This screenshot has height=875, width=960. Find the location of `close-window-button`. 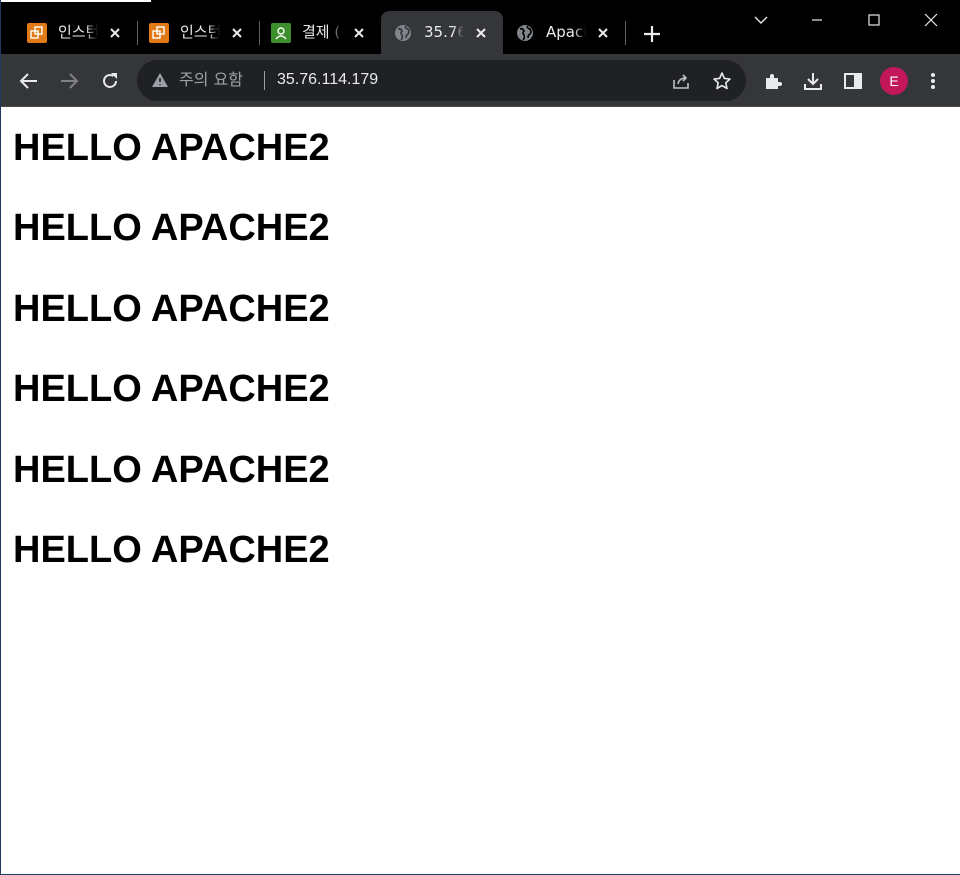

close-window-button is located at coordinates (931, 20).